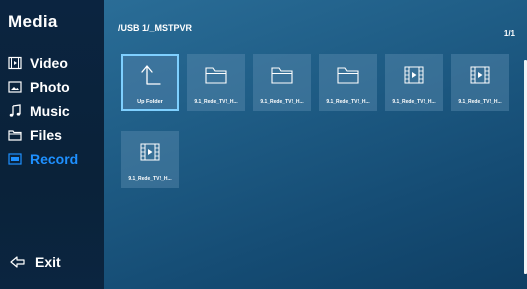 The height and width of the screenshot is (289, 527). What do you see at coordinates (15, 159) in the screenshot?
I see `record-icon` at bounding box center [15, 159].